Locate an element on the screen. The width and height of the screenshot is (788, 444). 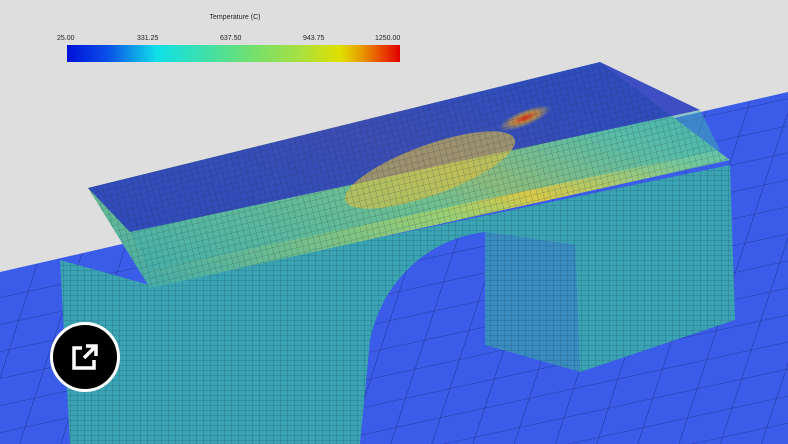
external-link-icon is located at coordinates (85, 357).